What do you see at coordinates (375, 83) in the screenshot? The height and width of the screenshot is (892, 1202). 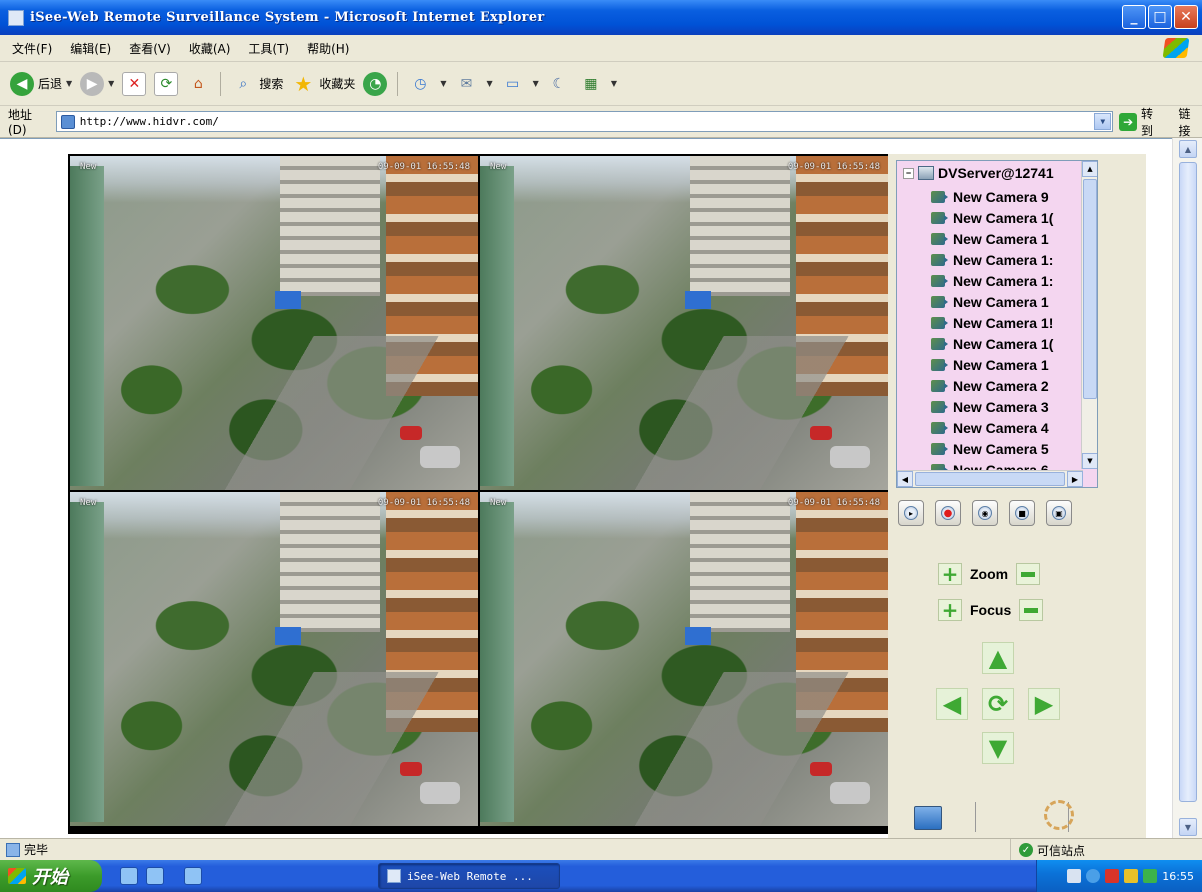 I see `media-icon: ◔` at bounding box center [375, 83].